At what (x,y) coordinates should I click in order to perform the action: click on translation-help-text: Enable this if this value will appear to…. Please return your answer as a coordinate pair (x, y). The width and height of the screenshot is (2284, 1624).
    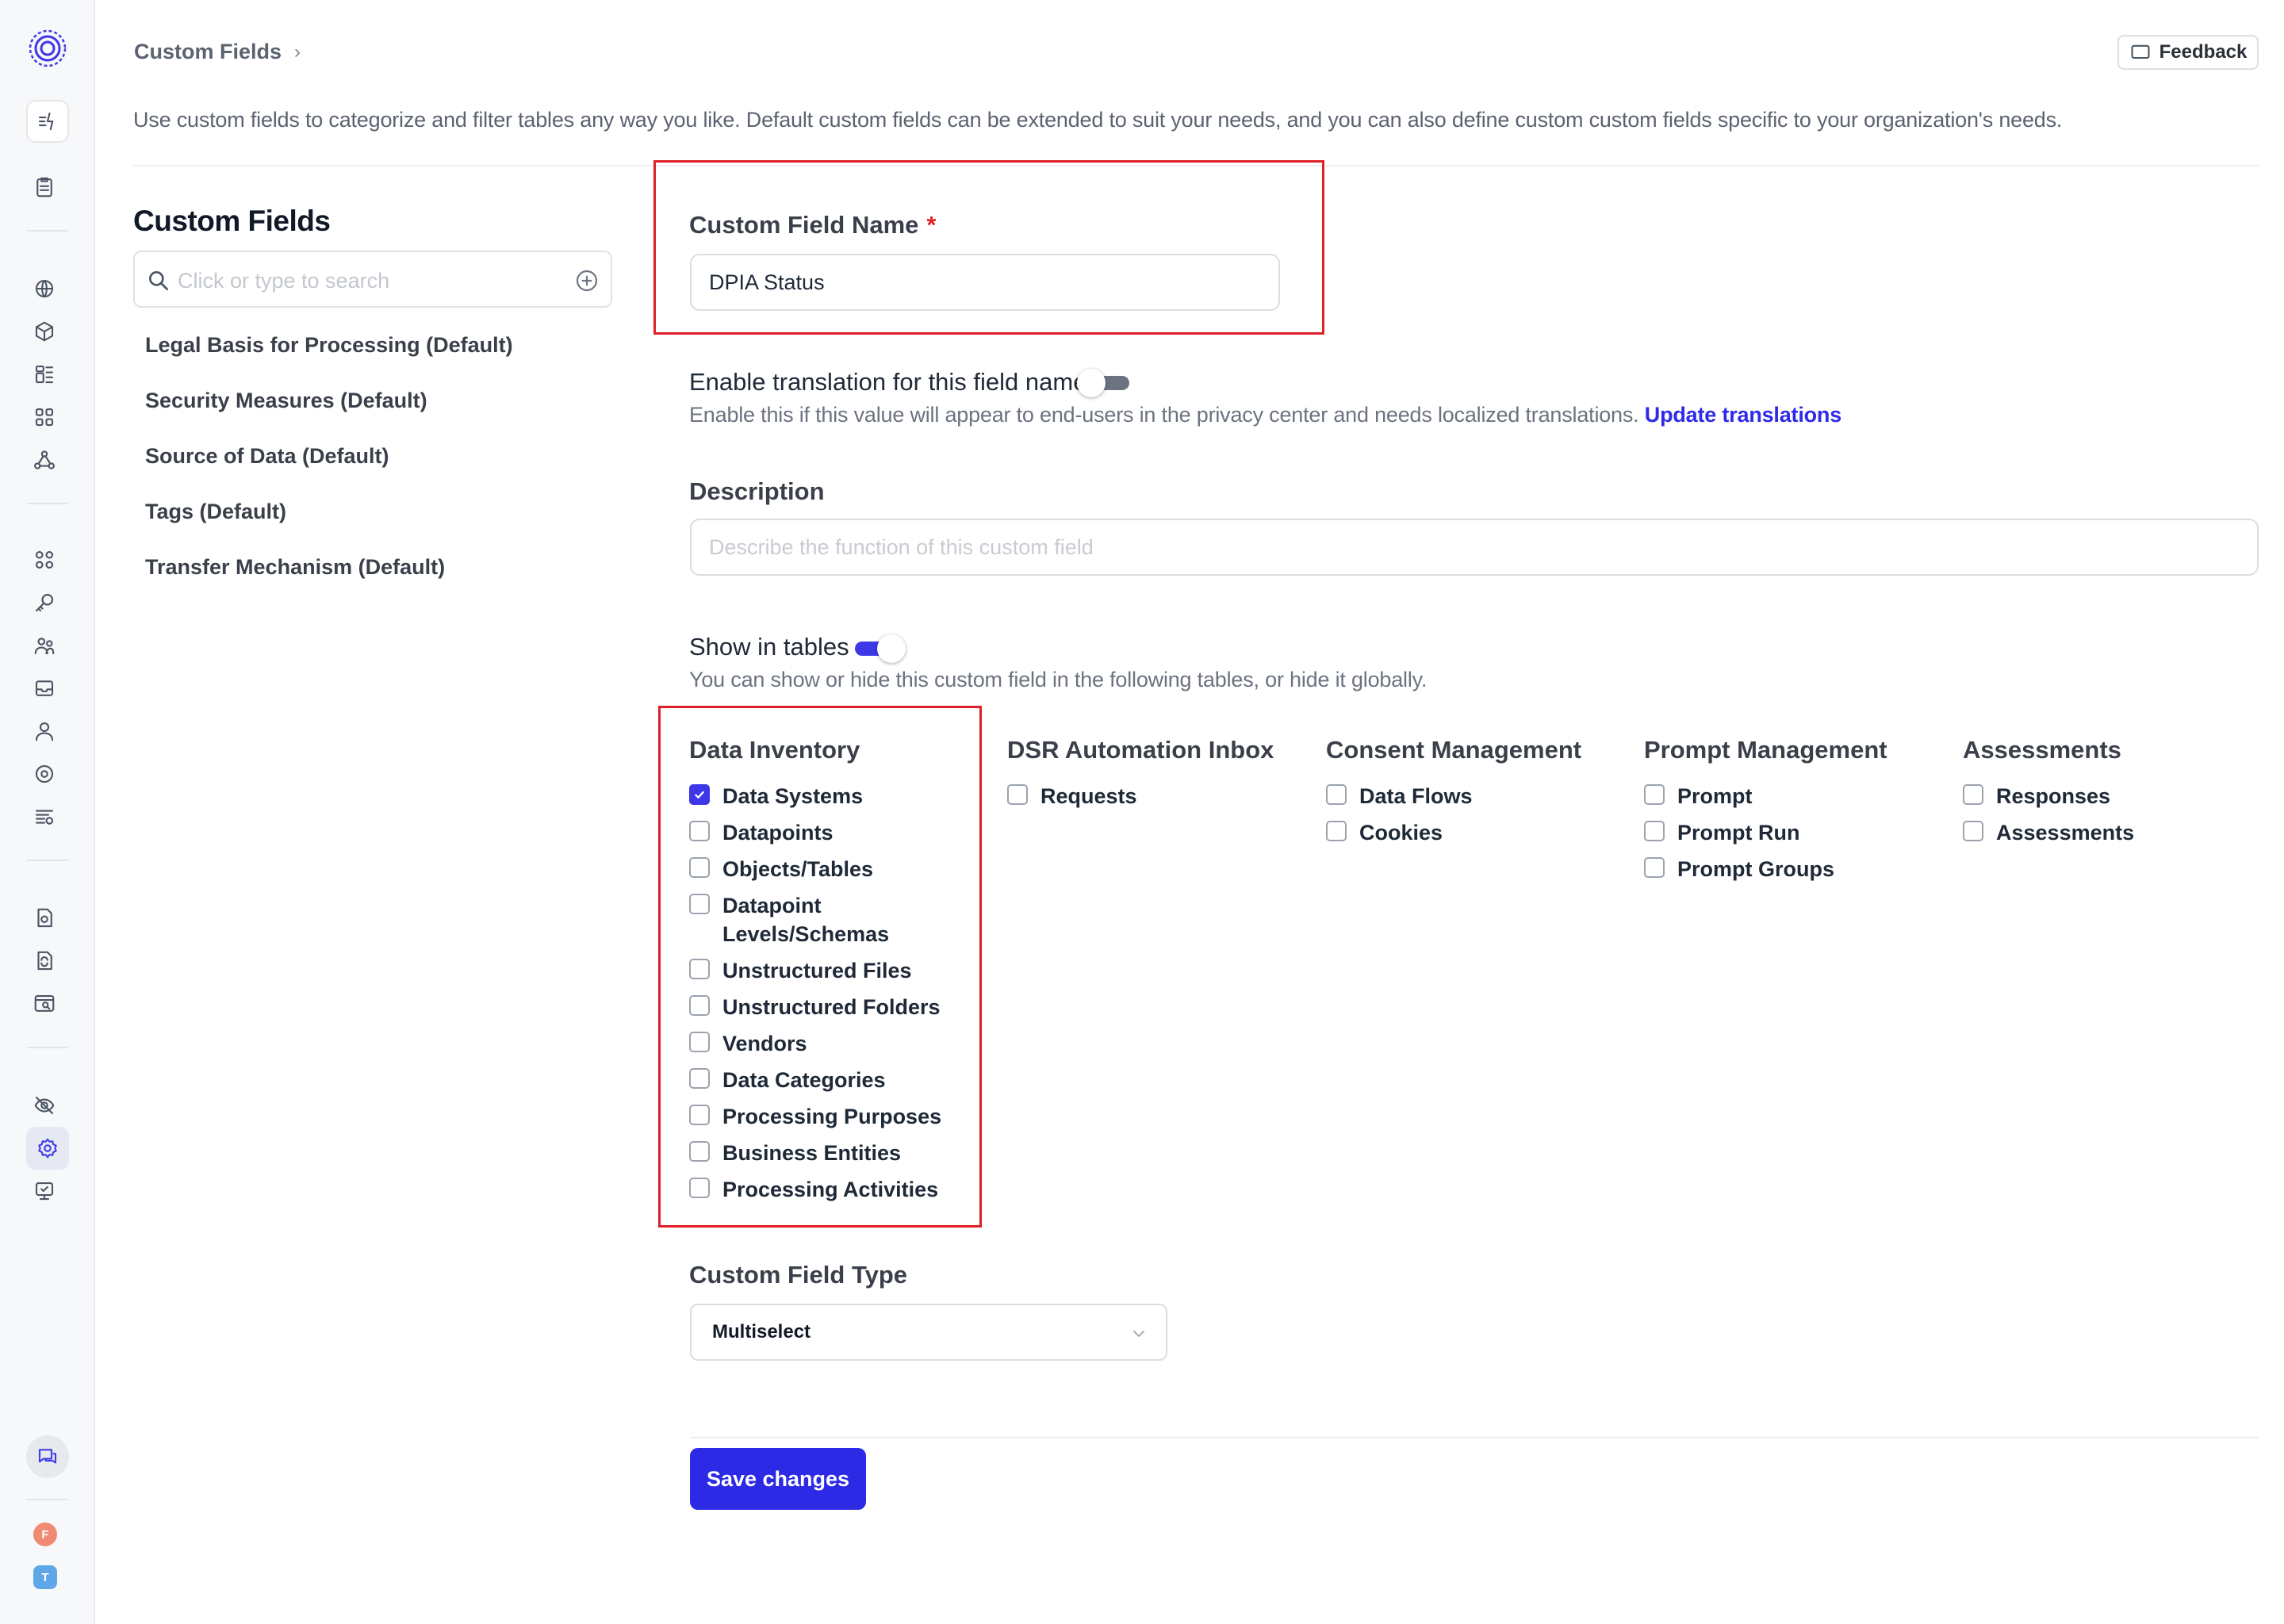
    Looking at the image, I should click on (1164, 415).